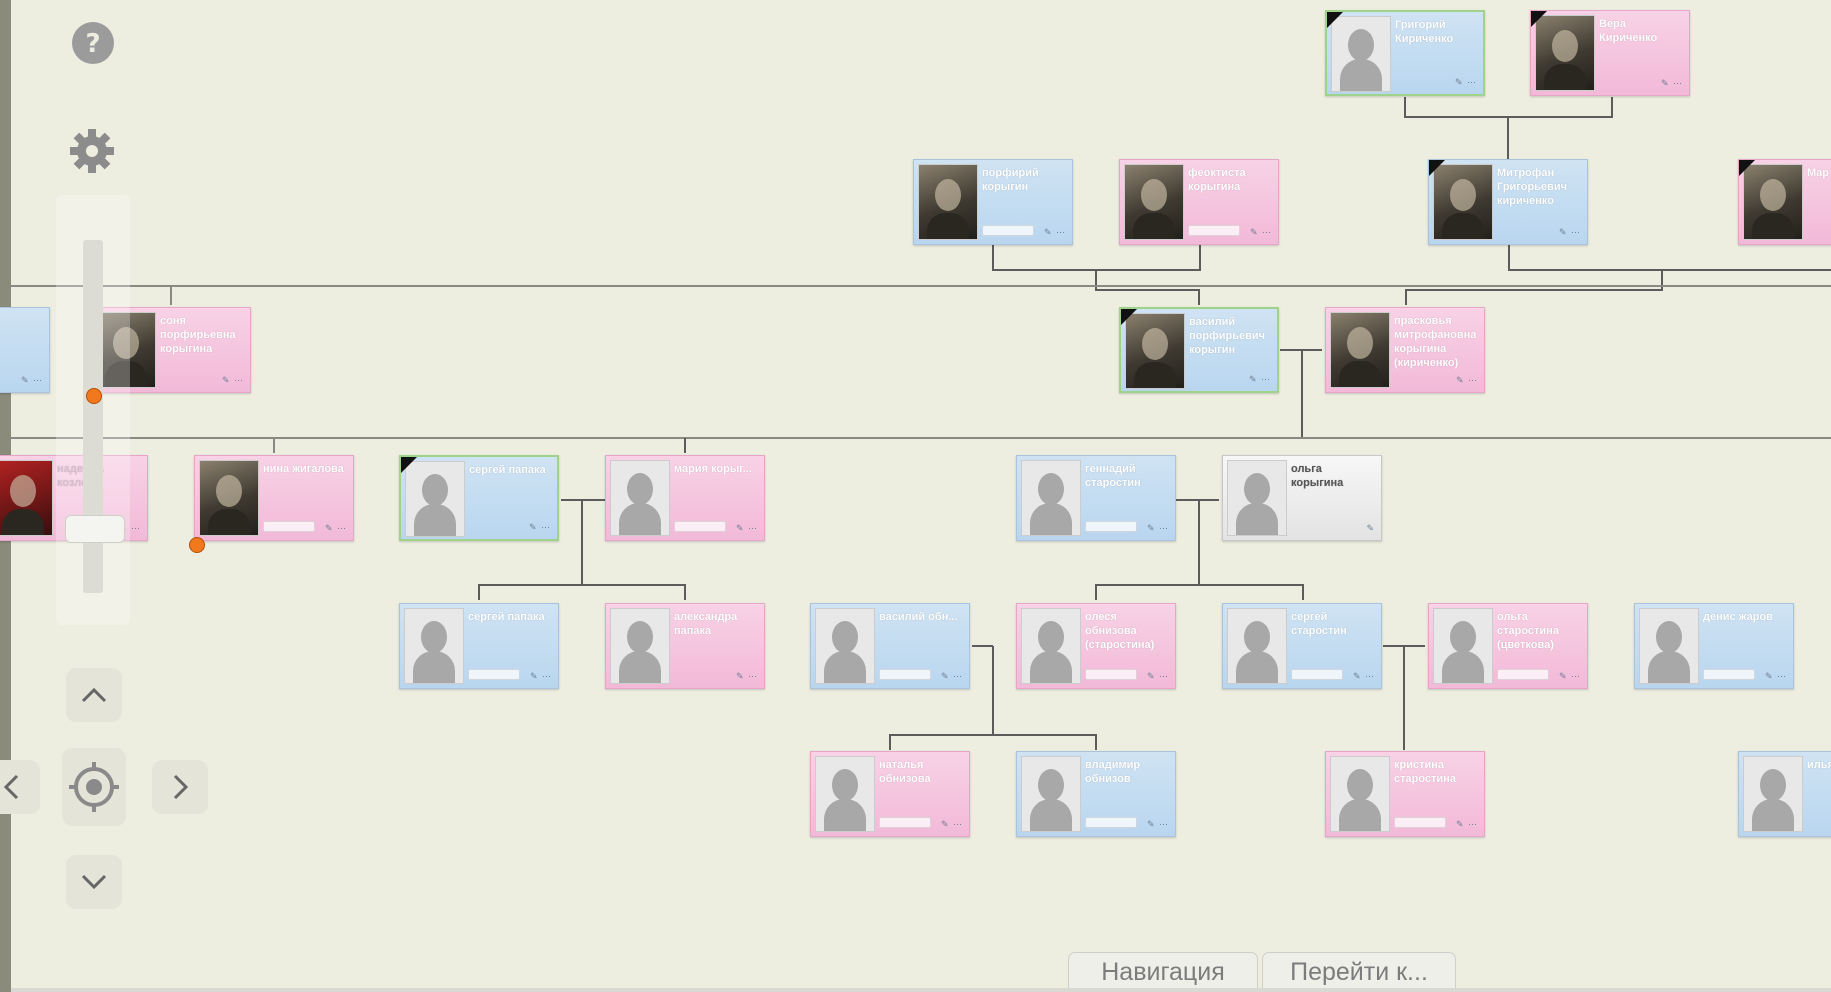  I want to click on person-card: илья, so click(1784, 794).